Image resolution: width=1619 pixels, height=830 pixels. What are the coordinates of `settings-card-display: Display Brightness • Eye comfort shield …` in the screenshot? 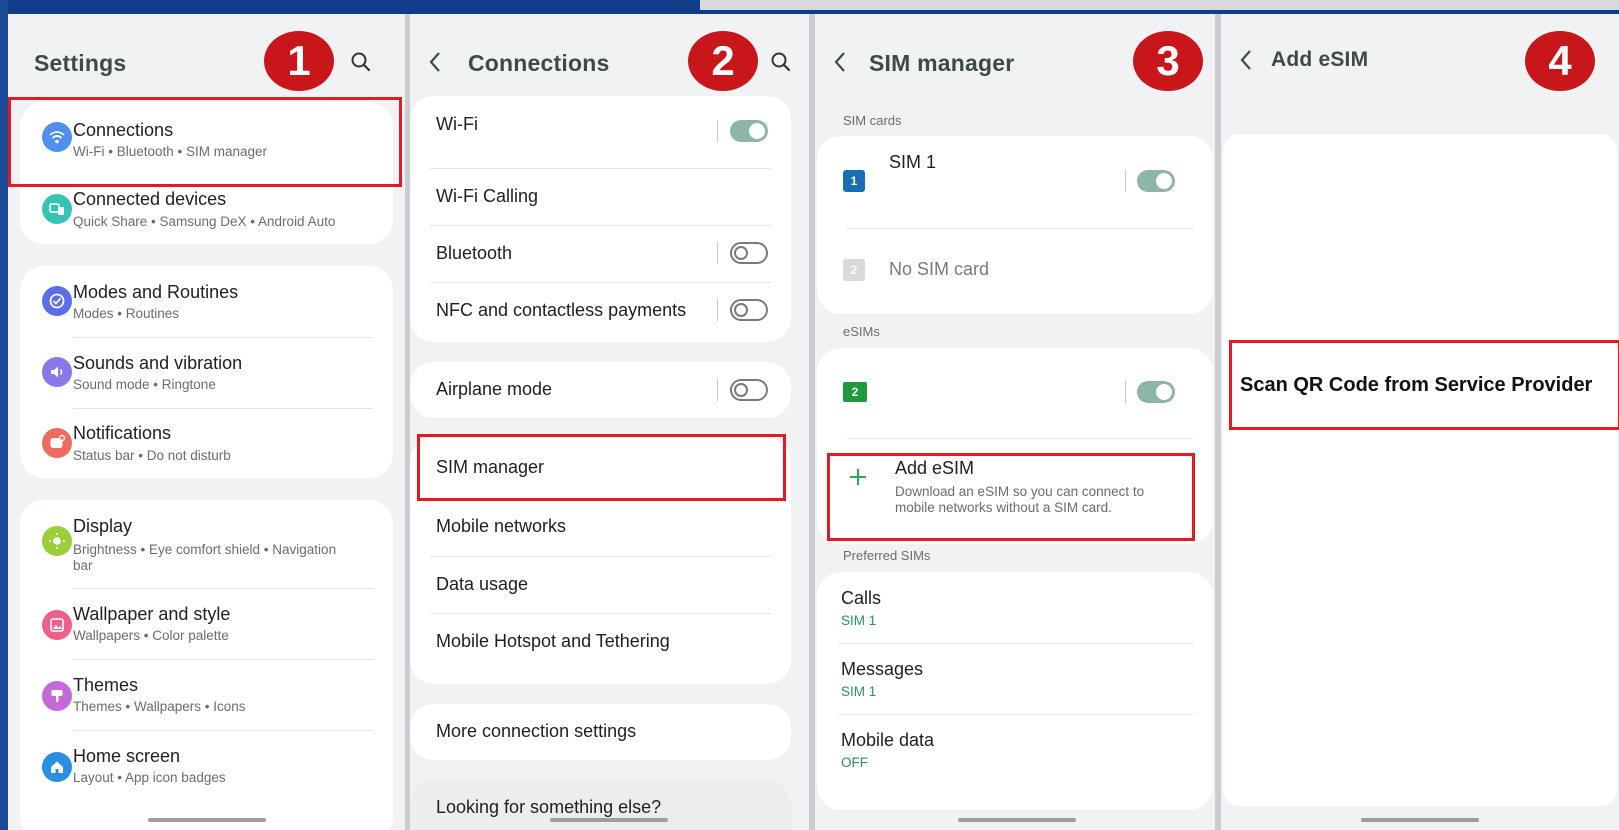 It's located at (206, 665).